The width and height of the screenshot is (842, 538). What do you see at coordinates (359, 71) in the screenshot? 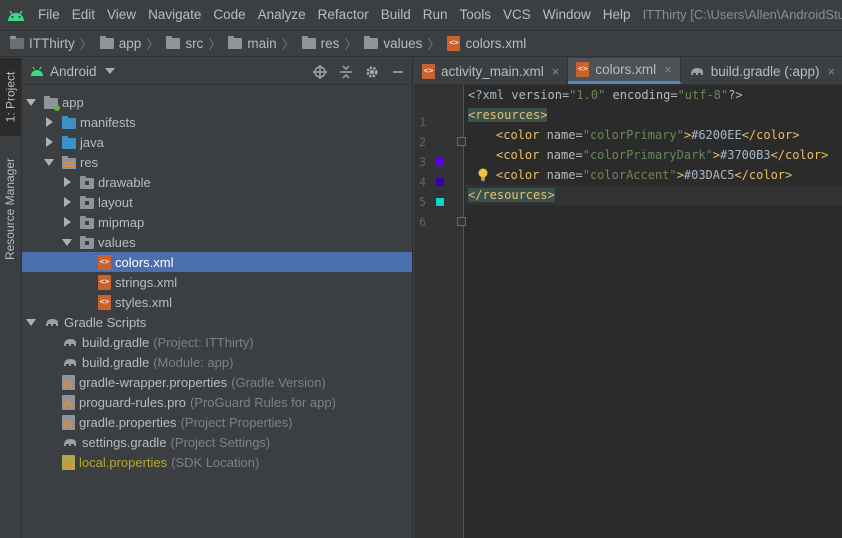
I see `project-panel-tools` at bounding box center [359, 71].